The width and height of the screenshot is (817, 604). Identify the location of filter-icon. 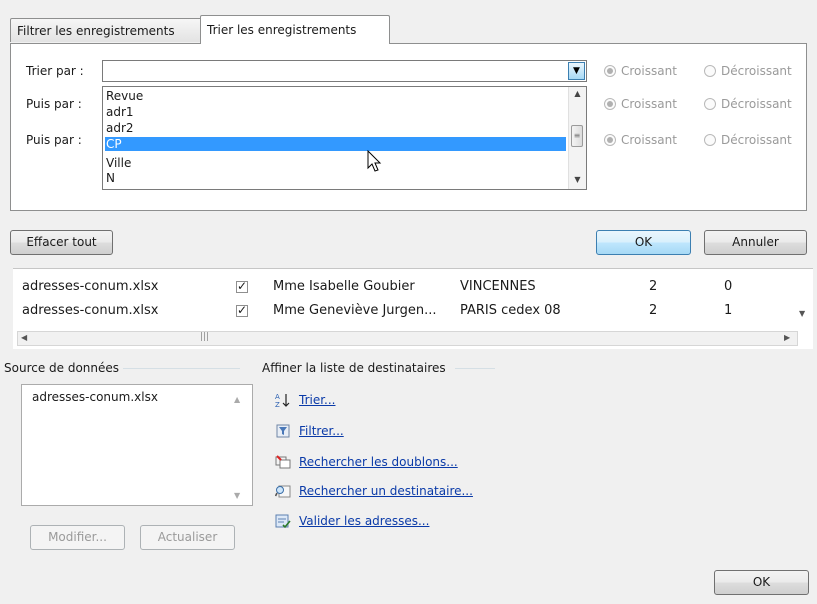
(283, 431).